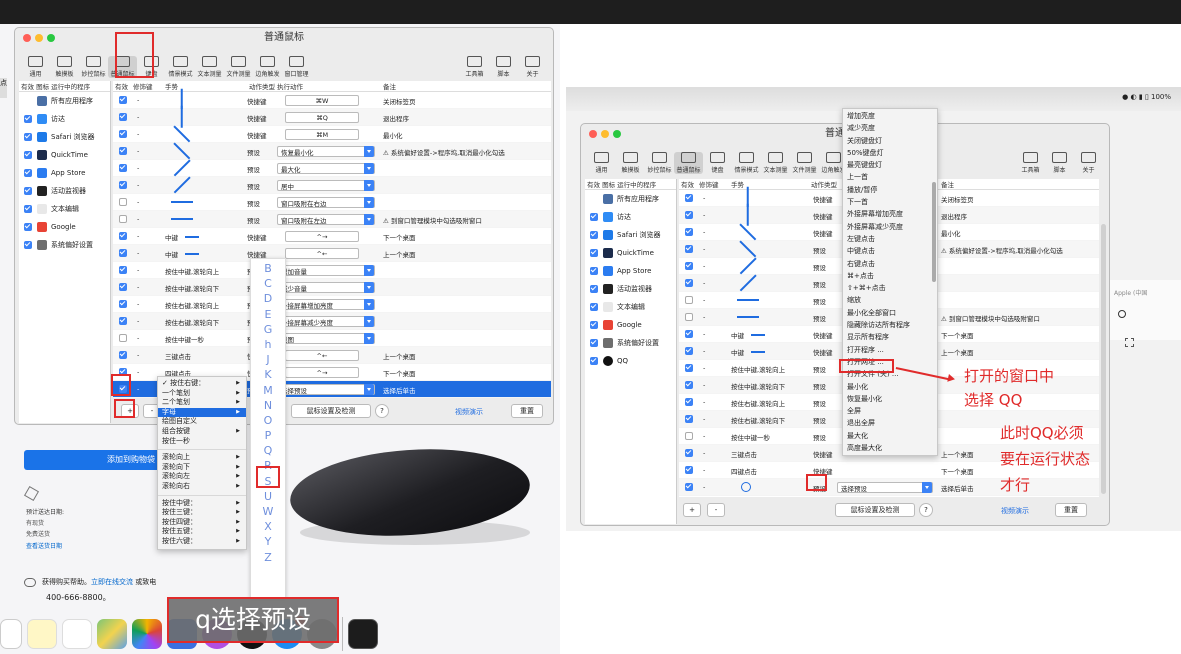 The width and height of the screenshot is (1181, 654). I want to click on letter-option: W, so click(268, 511).